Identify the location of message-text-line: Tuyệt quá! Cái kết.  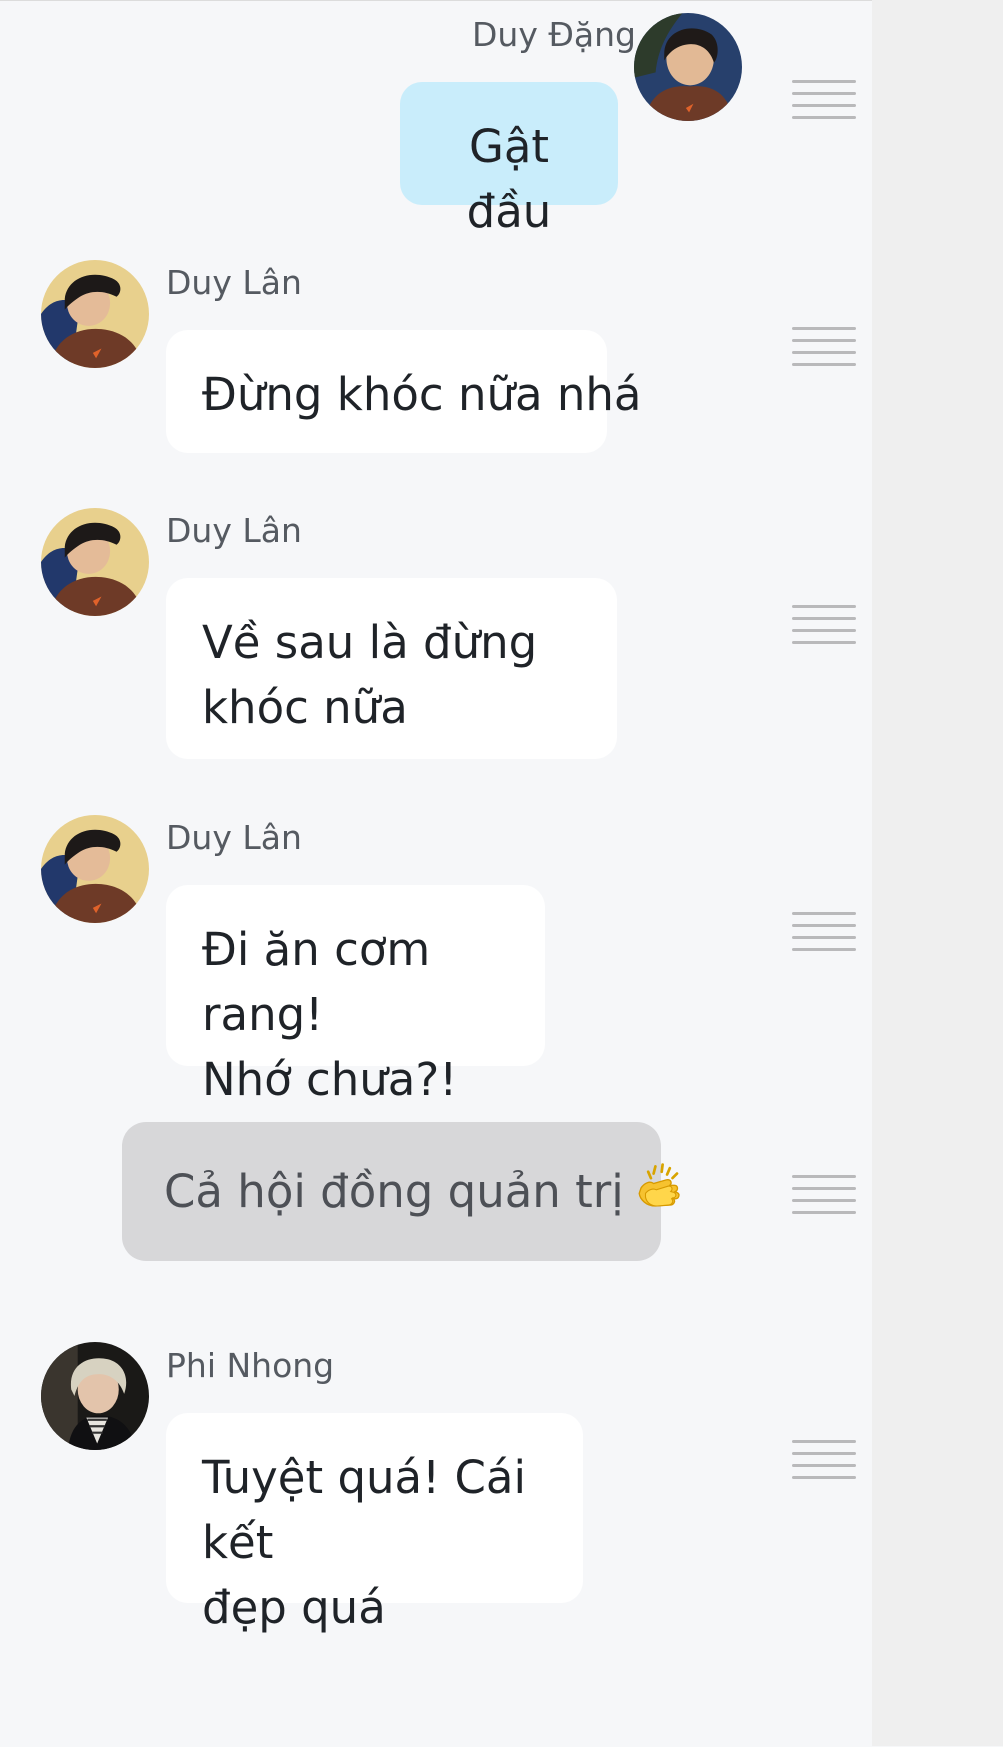
(364, 1510).